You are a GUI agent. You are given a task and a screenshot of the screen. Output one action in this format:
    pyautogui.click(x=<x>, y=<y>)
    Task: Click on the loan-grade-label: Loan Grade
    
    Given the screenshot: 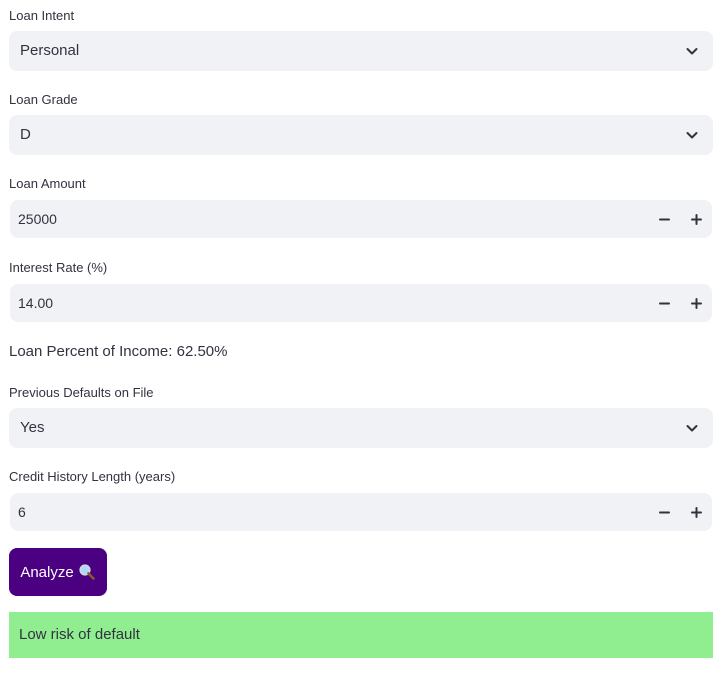 What is the action you would take?
    pyautogui.click(x=43, y=99)
    